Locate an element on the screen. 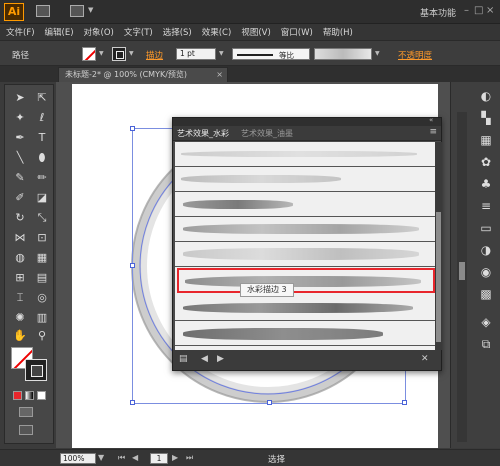  color-panel-icon: ◐ is located at coordinates (486, 96).